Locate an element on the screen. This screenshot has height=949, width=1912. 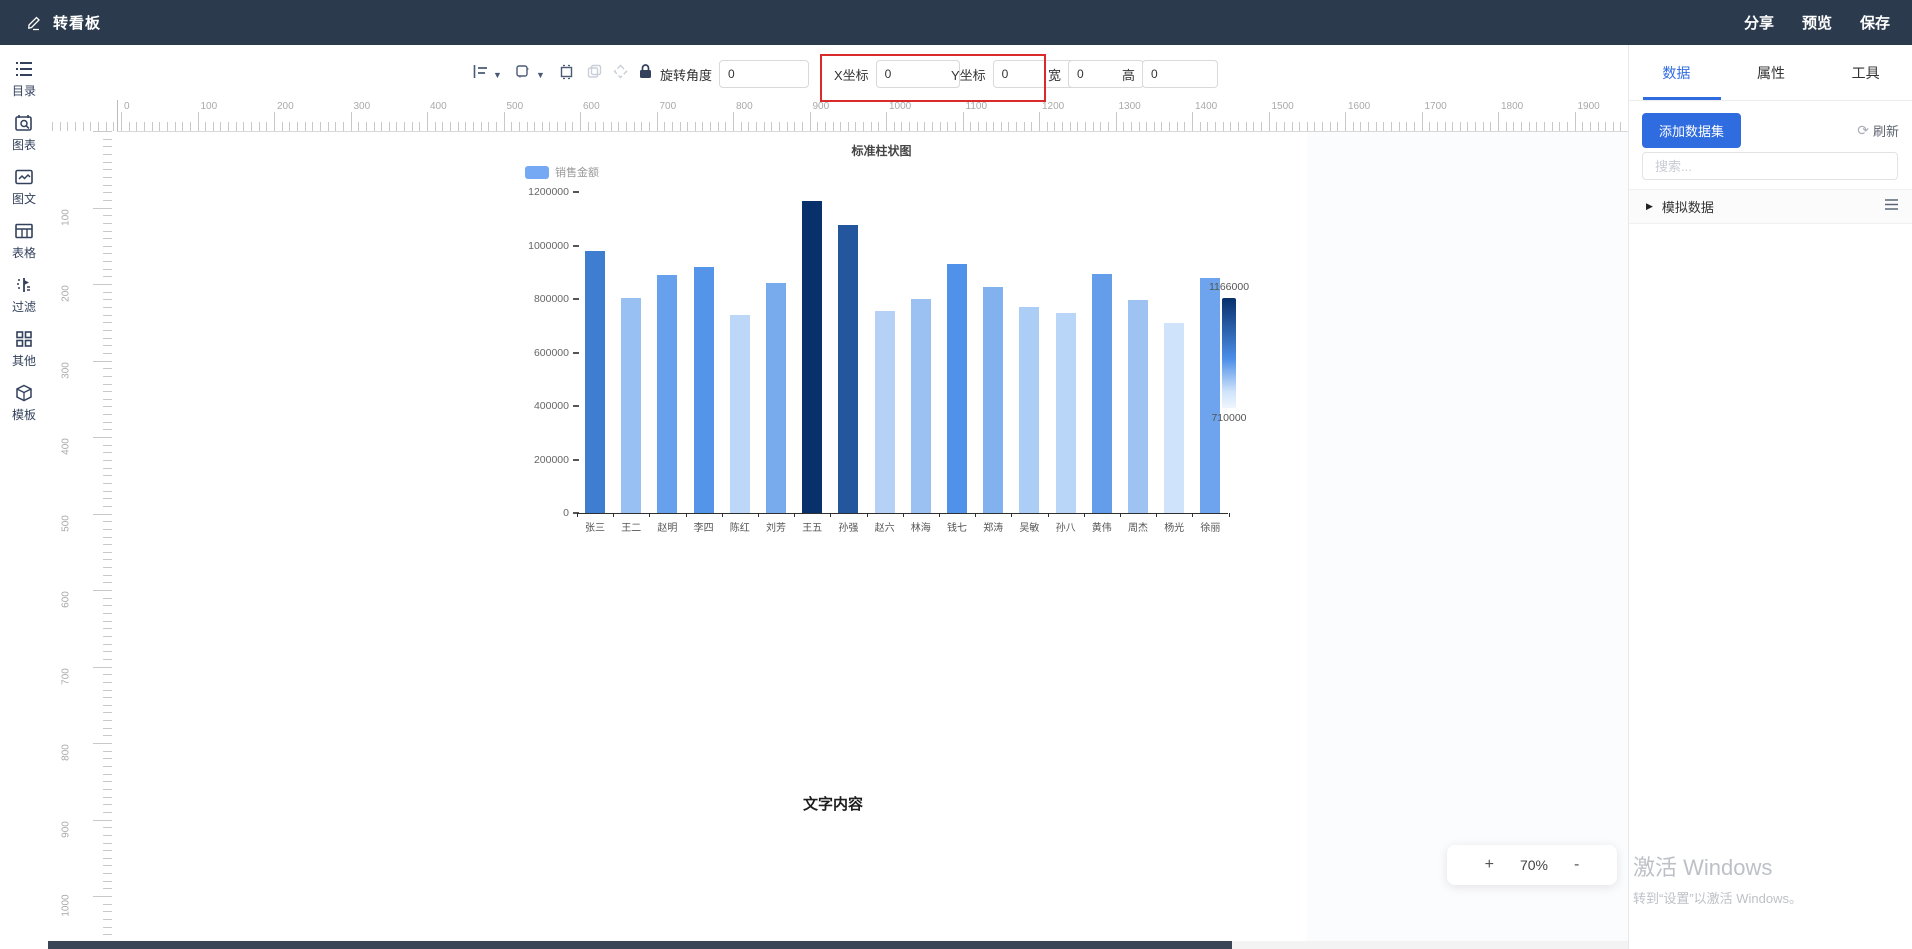
tab-数据: 数据 is located at coordinates (1676, 73).